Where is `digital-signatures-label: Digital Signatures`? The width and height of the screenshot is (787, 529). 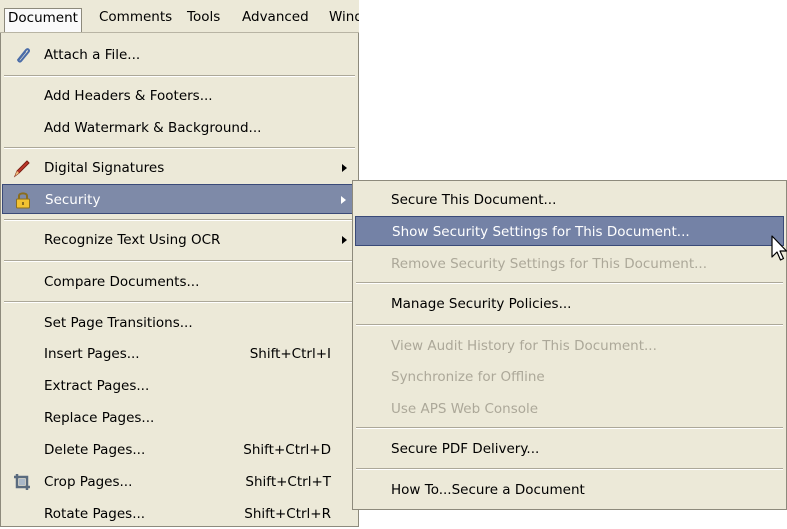
digital-signatures-label: Digital Signatures is located at coordinates (104, 168).